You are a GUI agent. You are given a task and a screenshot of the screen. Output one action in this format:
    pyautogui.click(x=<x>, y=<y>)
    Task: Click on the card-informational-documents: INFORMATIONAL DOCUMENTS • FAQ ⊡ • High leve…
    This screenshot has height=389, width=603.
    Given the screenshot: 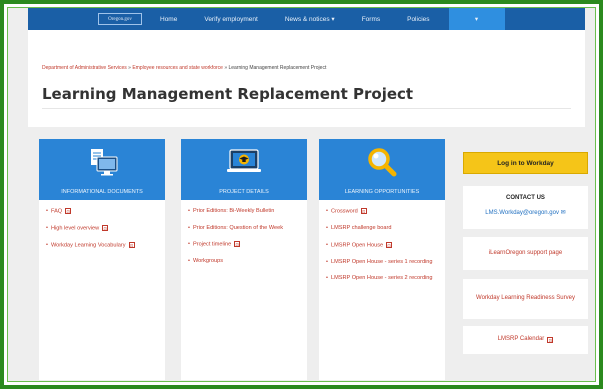 What is the action you would take?
    pyautogui.click(x=102, y=259)
    